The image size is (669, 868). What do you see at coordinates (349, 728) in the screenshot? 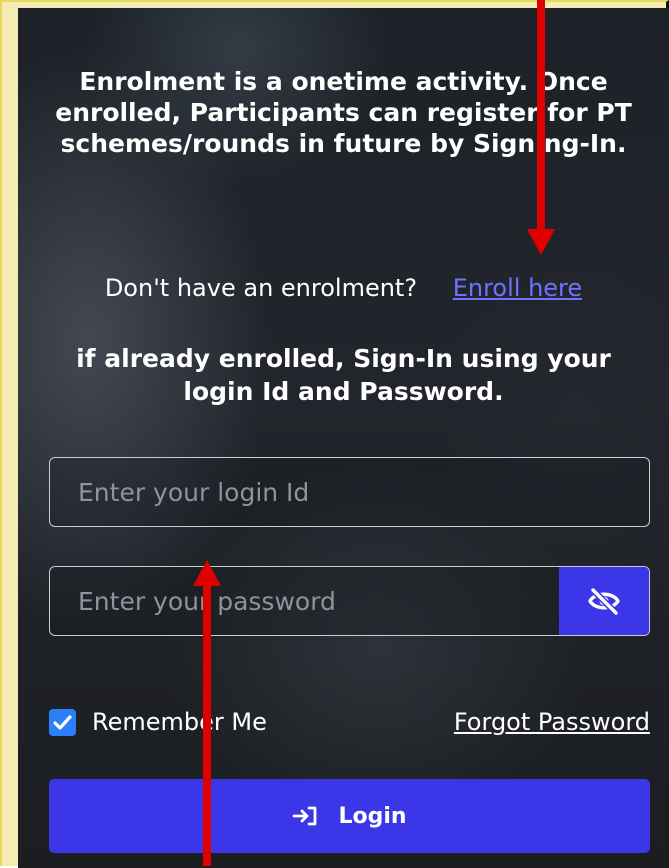
I see `login-options-row: Remember Me Forgot Password` at bounding box center [349, 728].